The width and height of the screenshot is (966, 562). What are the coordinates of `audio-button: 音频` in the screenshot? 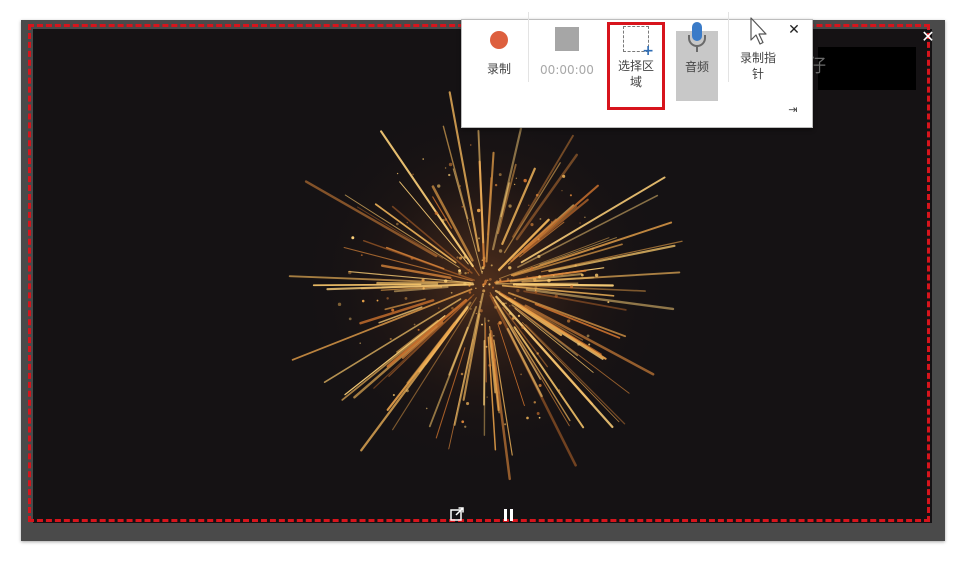 It's located at (697, 42).